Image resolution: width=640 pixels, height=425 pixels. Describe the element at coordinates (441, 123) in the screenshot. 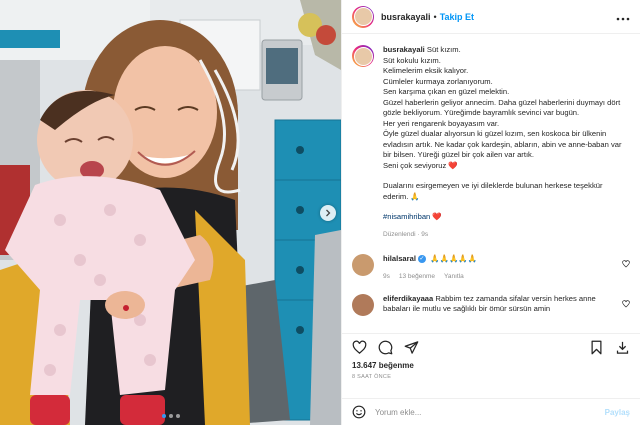

I see `caption-line: Her yeri rengarenk boyayasım var.` at that location.